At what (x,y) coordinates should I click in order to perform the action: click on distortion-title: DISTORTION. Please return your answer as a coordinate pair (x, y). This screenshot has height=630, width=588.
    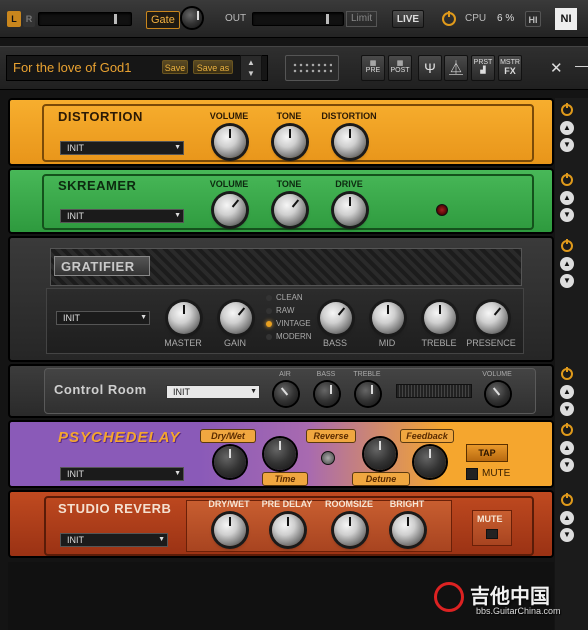
    Looking at the image, I should click on (100, 116).